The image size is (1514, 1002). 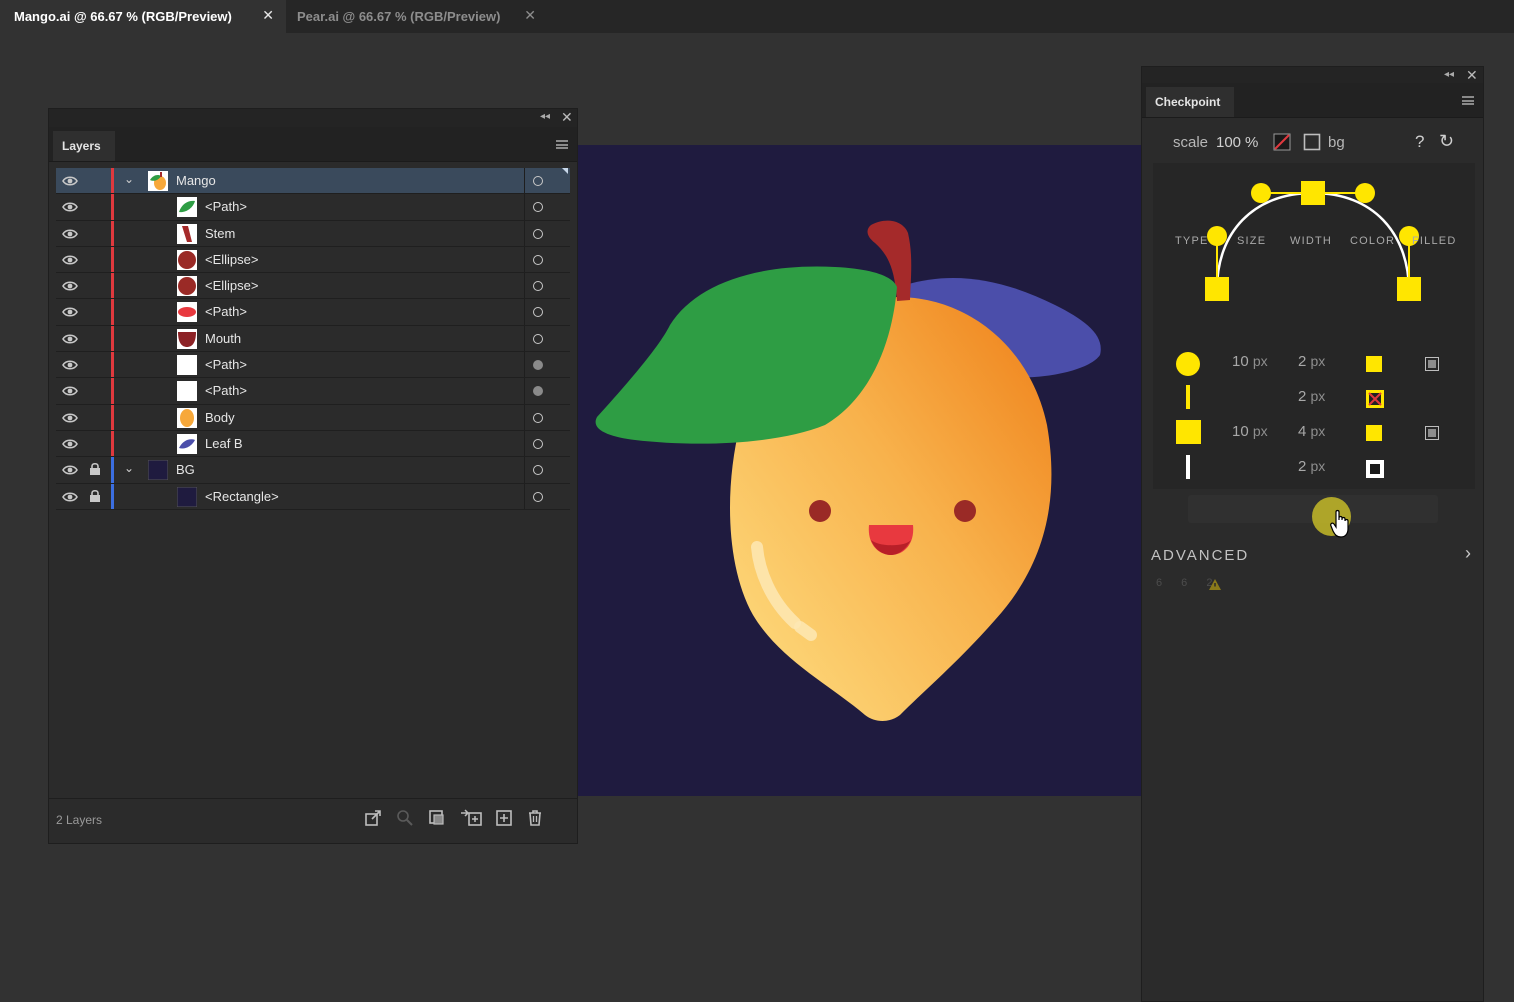 What do you see at coordinates (405, 818) in the screenshot?
I see `locate-object-icon` at bounding box center [405, 818].